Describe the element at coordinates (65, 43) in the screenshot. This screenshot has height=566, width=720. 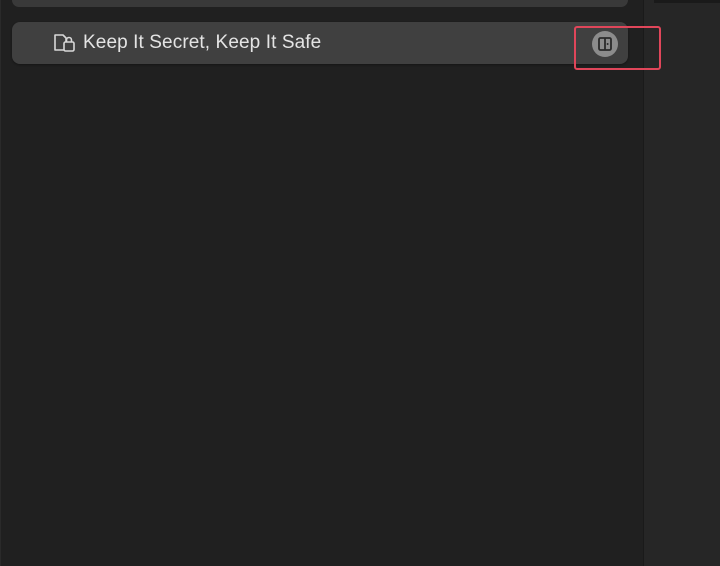
I see `locked-vault-icon` at that location.